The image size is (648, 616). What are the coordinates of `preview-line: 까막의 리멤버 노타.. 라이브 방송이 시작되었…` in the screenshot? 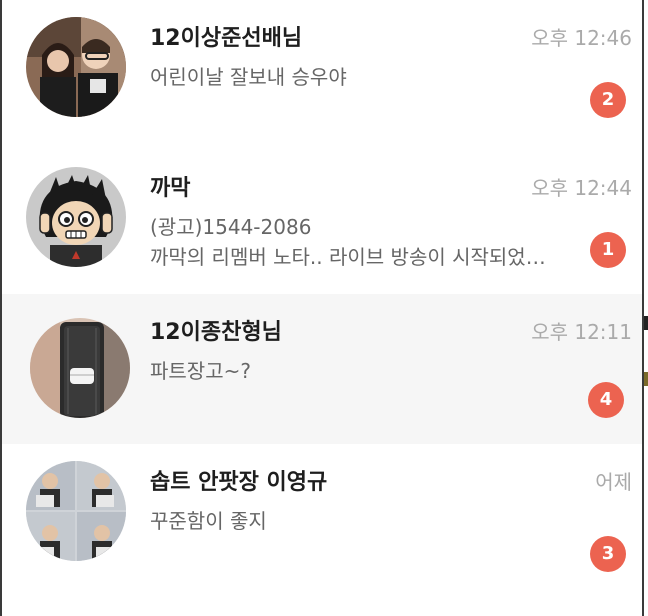 It's located at (348, 257).